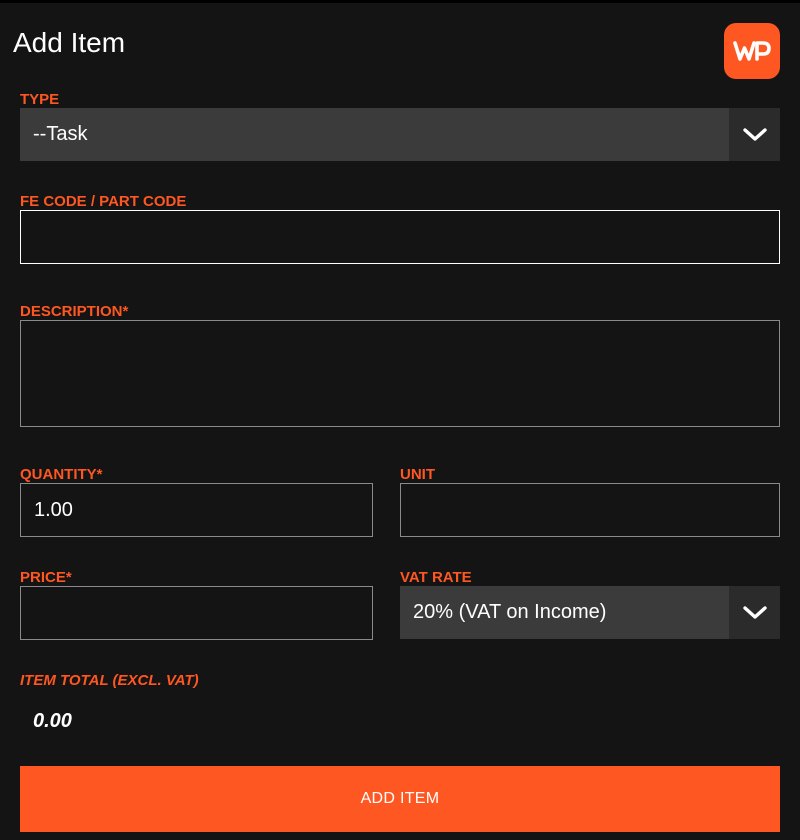  What do you see at coordinates (52, 721) in the screenshot?
I see `item-total-value: 0.00` at bounding box center [52, 721].